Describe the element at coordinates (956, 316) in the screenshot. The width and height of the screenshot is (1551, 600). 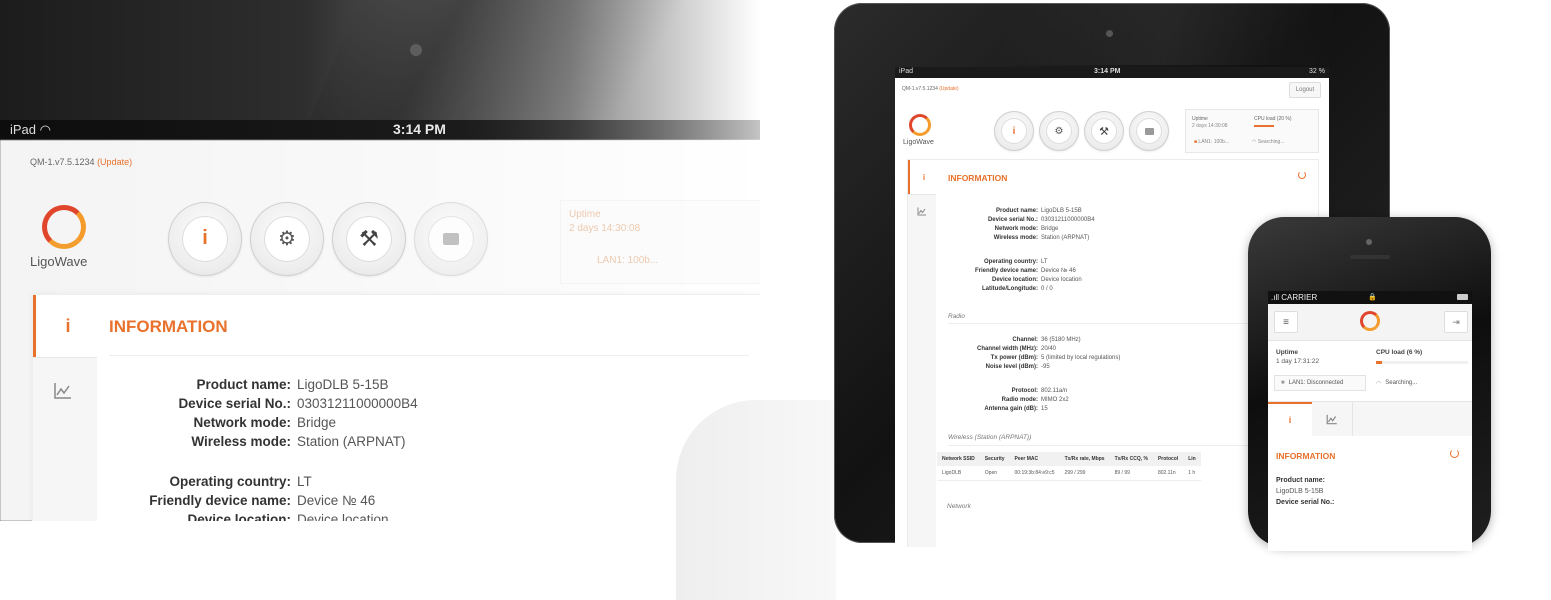
I see `section-radio: Radio` at that location.